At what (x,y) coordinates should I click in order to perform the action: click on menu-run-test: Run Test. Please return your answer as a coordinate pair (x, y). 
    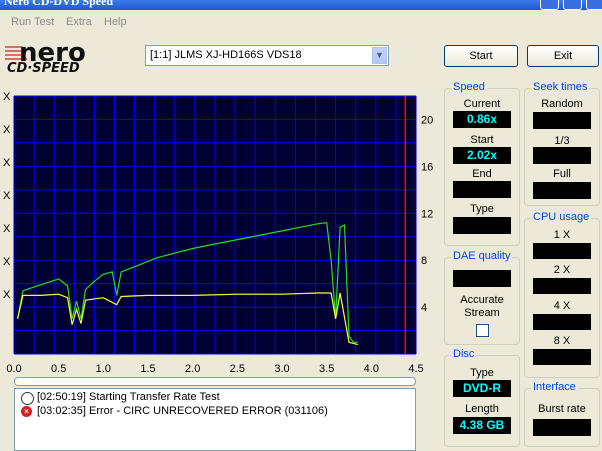
    Looking at the image, I should click on (32, 22).